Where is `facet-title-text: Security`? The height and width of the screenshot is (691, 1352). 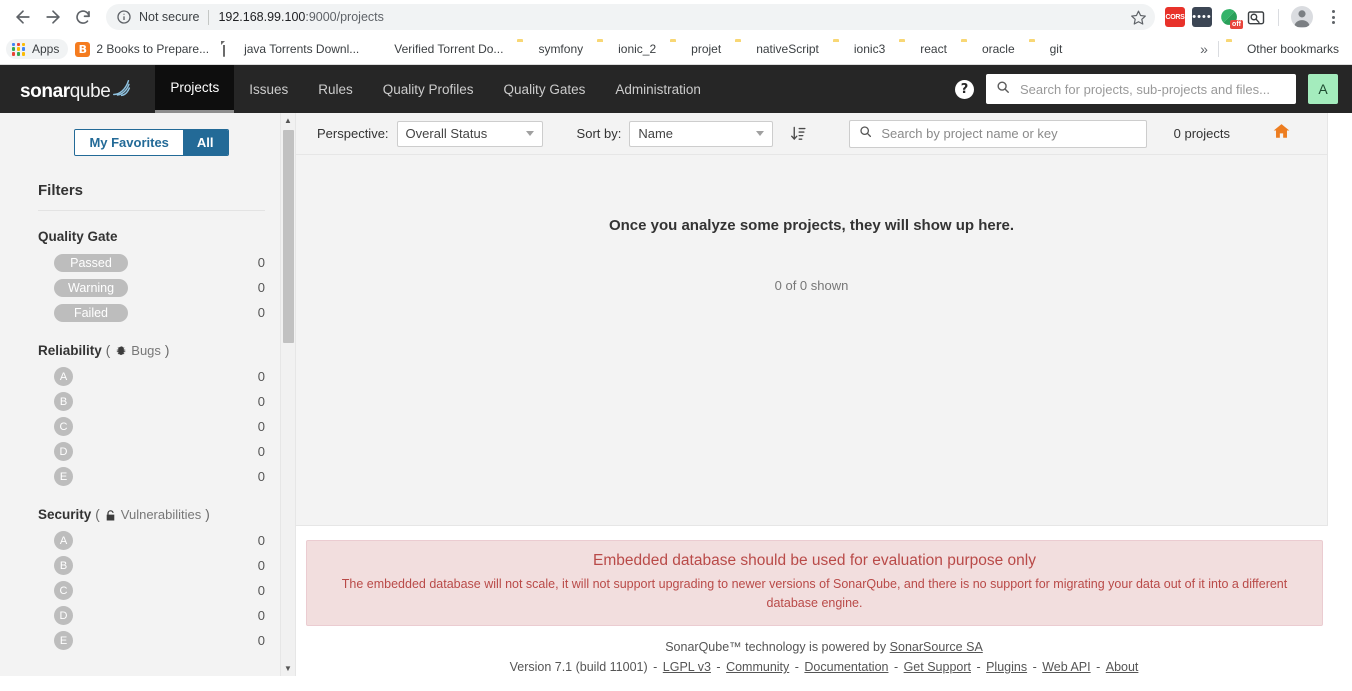 facet-title-text: Security is located at coordinates (65, 514).